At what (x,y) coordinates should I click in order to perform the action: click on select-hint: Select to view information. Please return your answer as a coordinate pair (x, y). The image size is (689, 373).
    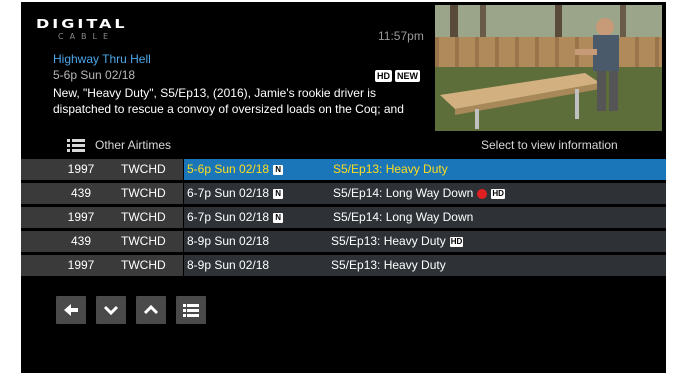
    Looking at the image, I should click on (549, 145).